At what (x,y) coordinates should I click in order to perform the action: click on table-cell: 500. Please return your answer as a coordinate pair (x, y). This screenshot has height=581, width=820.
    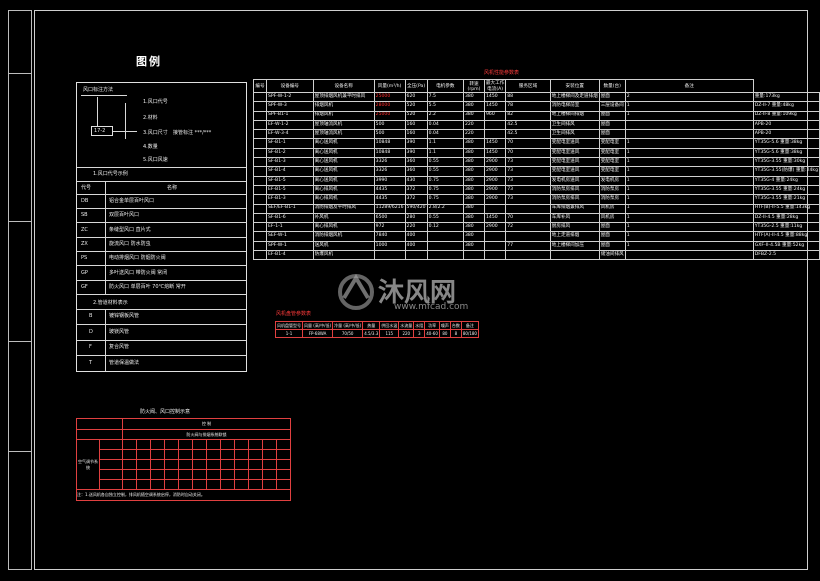
    Looking at the image, I should click on (389, 125).